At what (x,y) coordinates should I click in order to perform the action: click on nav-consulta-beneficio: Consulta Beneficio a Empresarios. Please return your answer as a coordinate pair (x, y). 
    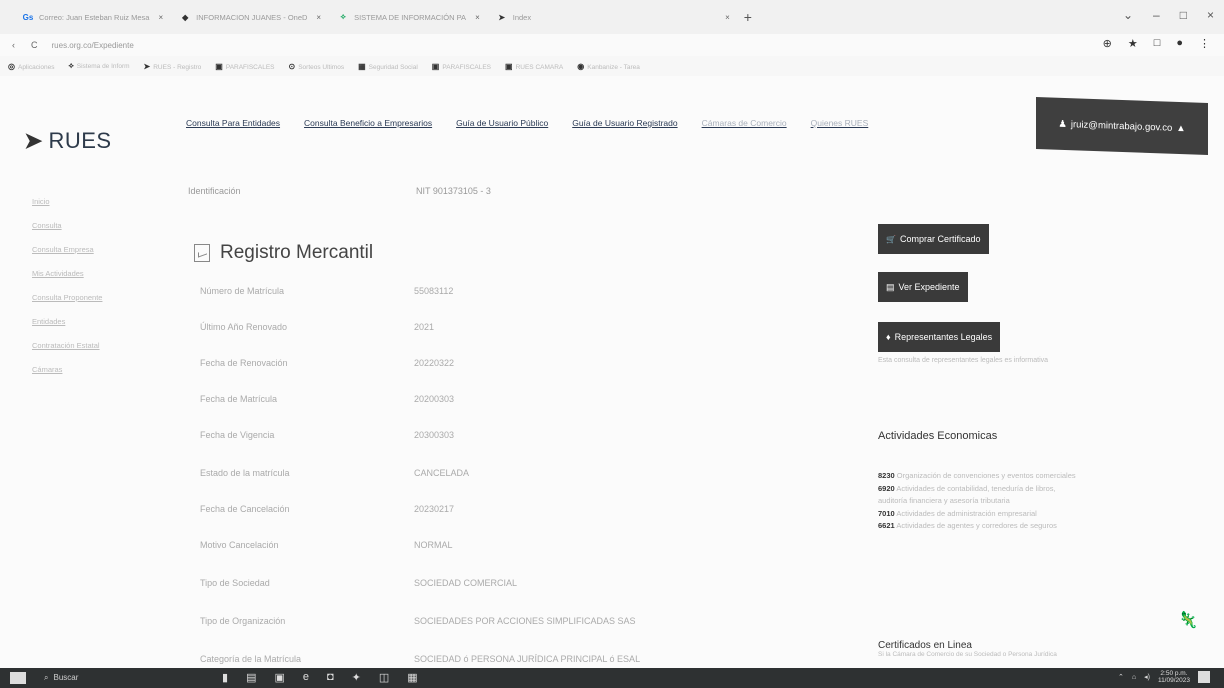
    Looking at the image, I should click on (368, 123).